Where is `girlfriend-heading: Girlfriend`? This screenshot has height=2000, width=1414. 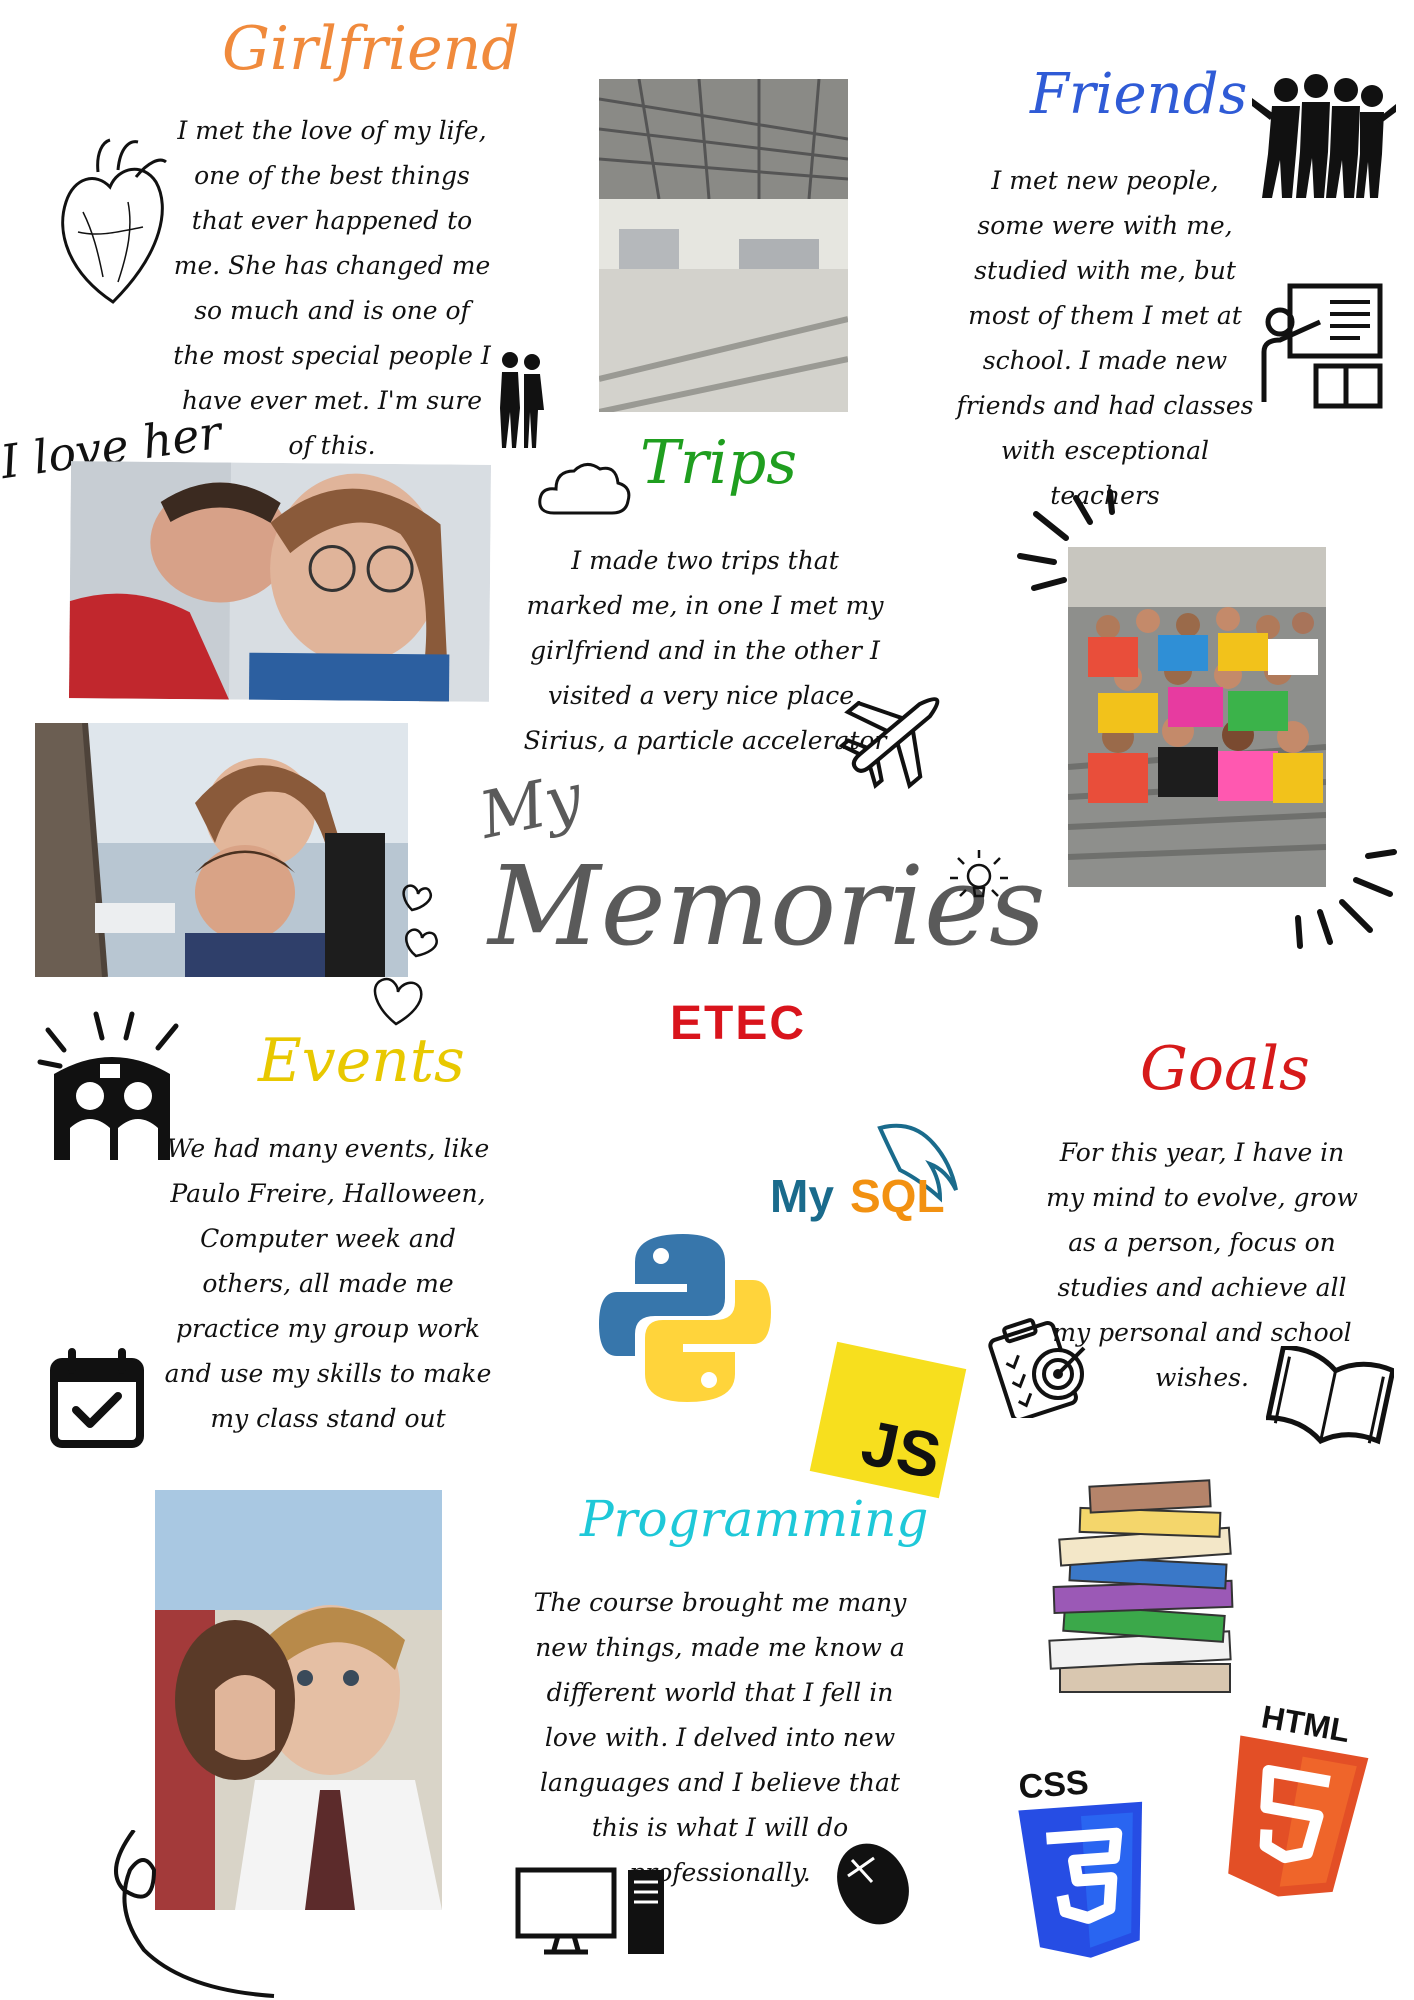
girlfriend-heading: Girlfriend is located at coordinates (371, 49).